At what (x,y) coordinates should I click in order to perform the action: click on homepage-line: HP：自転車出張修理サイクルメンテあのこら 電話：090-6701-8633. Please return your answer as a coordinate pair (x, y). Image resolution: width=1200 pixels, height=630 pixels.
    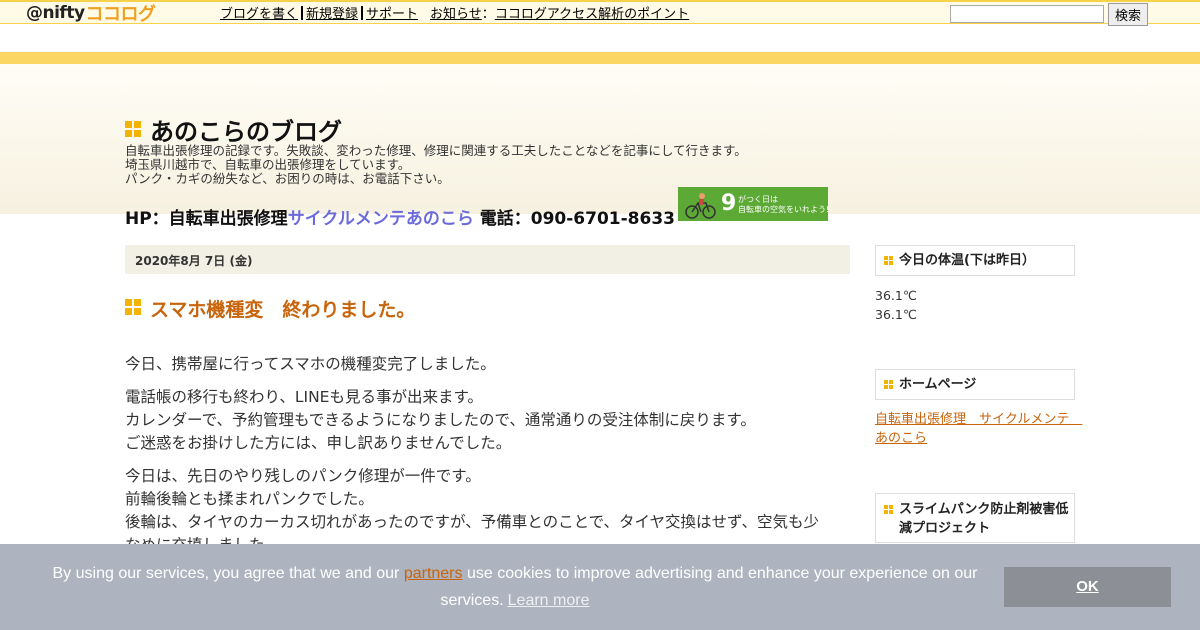
    Looking at the image, I should click on (400, 216).